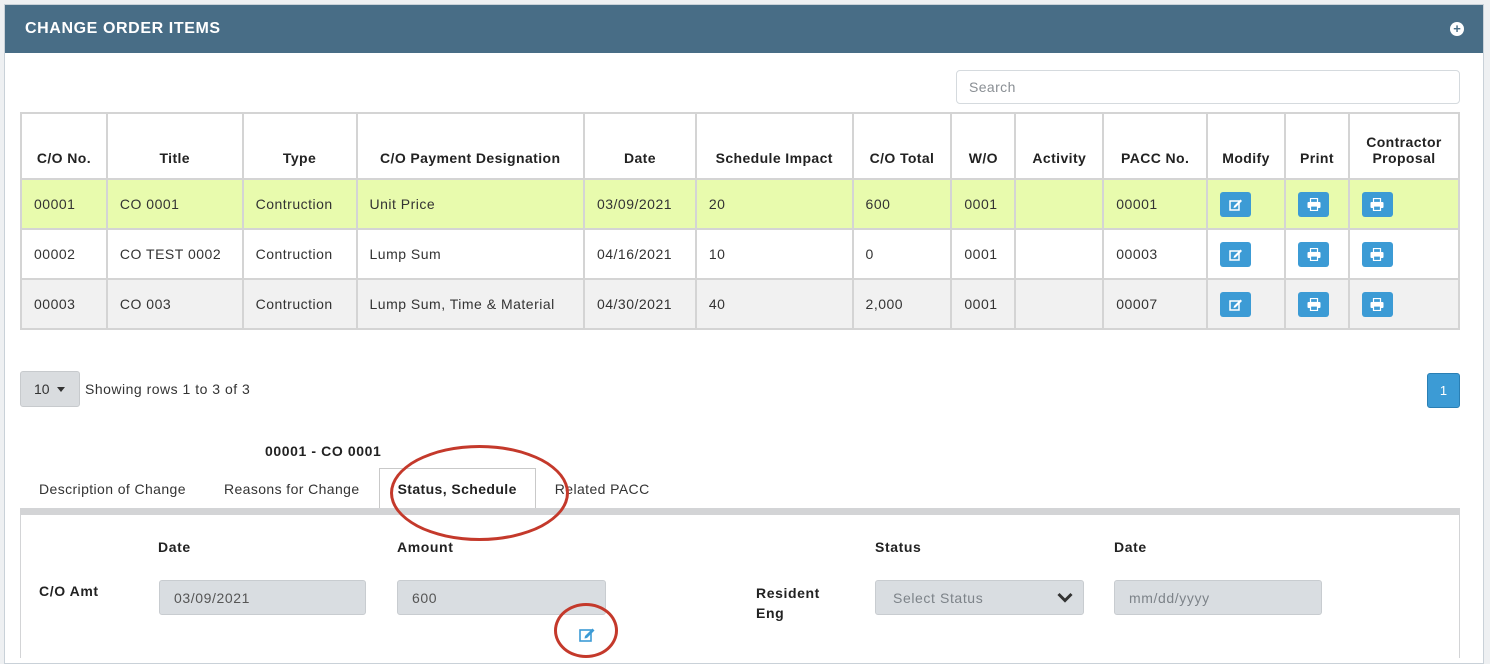 The height and width of the screenshot is (664, 1490). What do you see at coordinates (174, 254) in the screenshot?
I see `cell-title: CO TEST 0002` at bounding box center [174, 254].